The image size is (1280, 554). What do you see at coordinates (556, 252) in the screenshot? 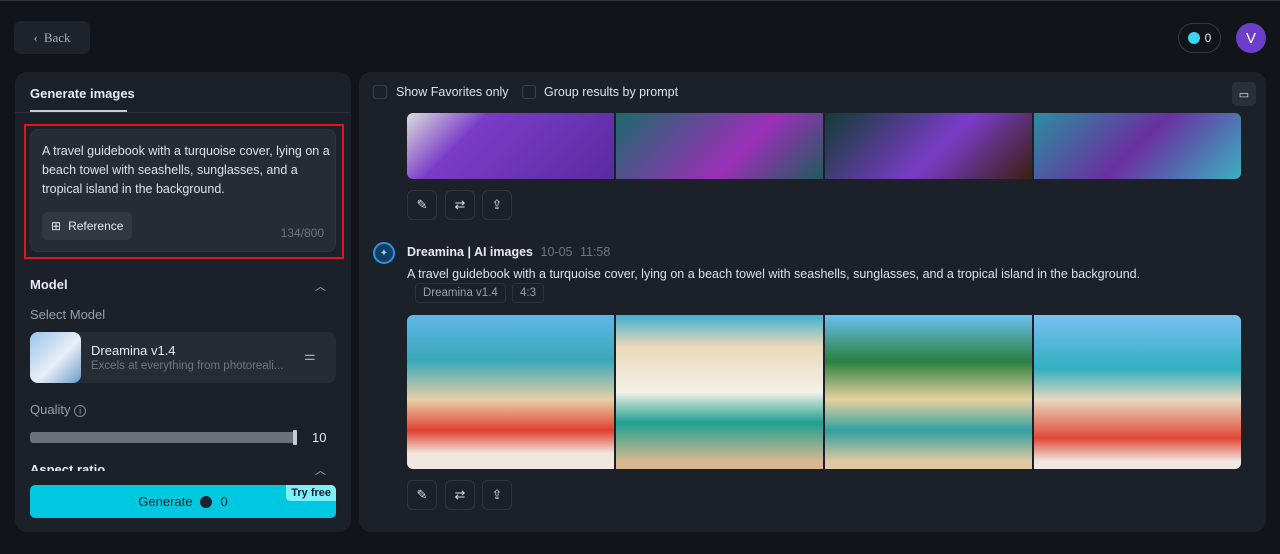
I see `result-date: 10-05` at bounding box center [556, 252].